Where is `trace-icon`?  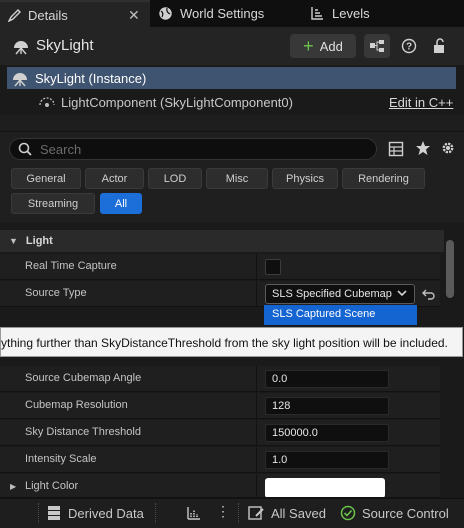
trace-icon is located at coordinates (194, 513).